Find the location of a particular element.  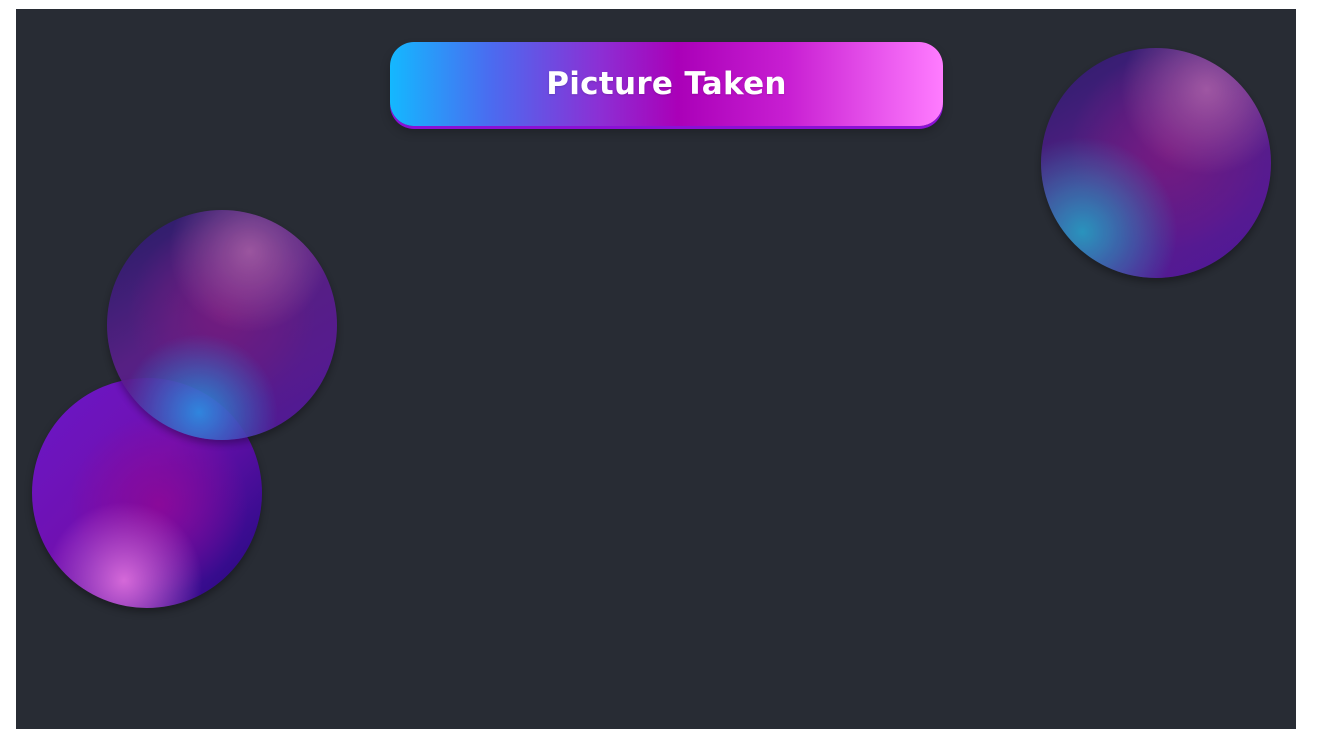

notification-banner: Picture Taken is located at coordinates (666, 84).